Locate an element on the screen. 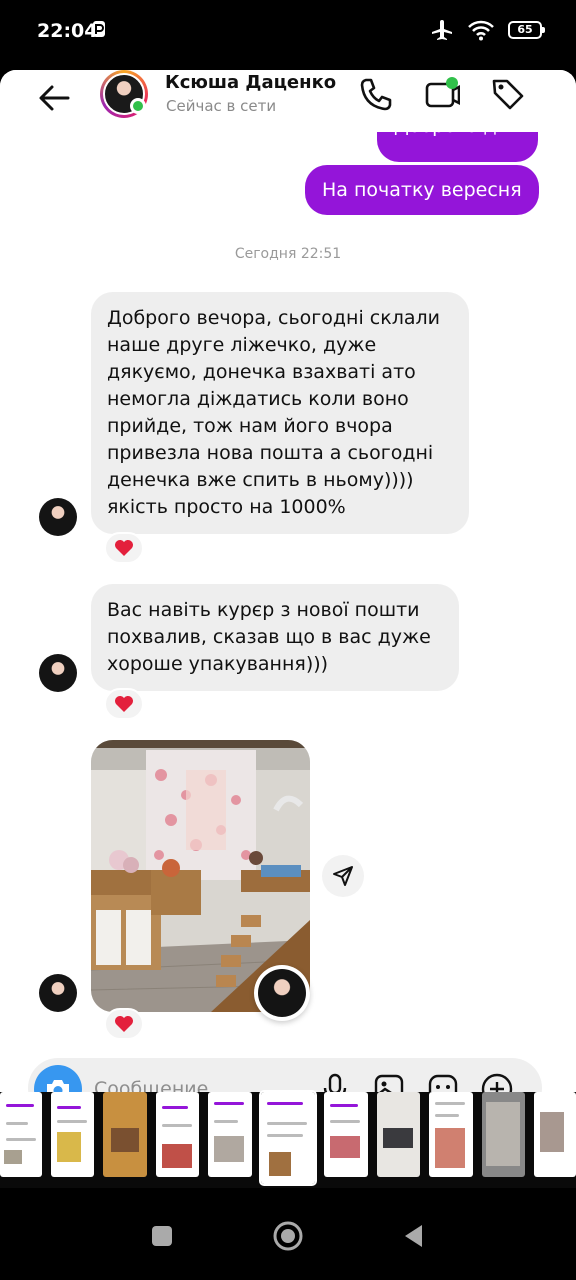 This screenshot has height=1280, width=576. battery-indicator: 65 is located at coordinates (526, 30).